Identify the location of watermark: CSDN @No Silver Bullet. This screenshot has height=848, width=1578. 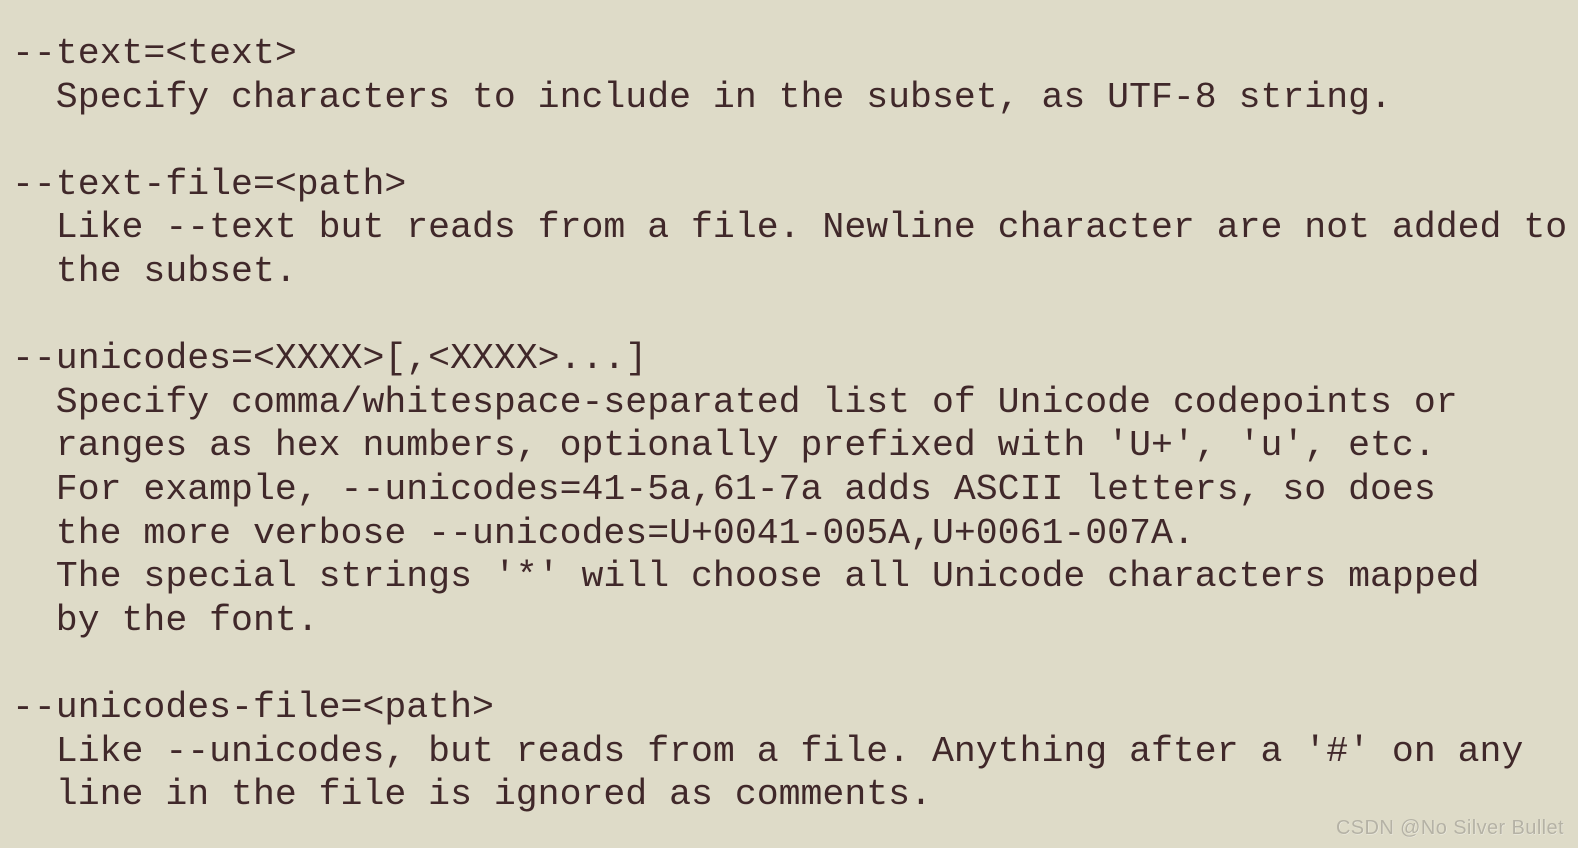
(1449, 828).